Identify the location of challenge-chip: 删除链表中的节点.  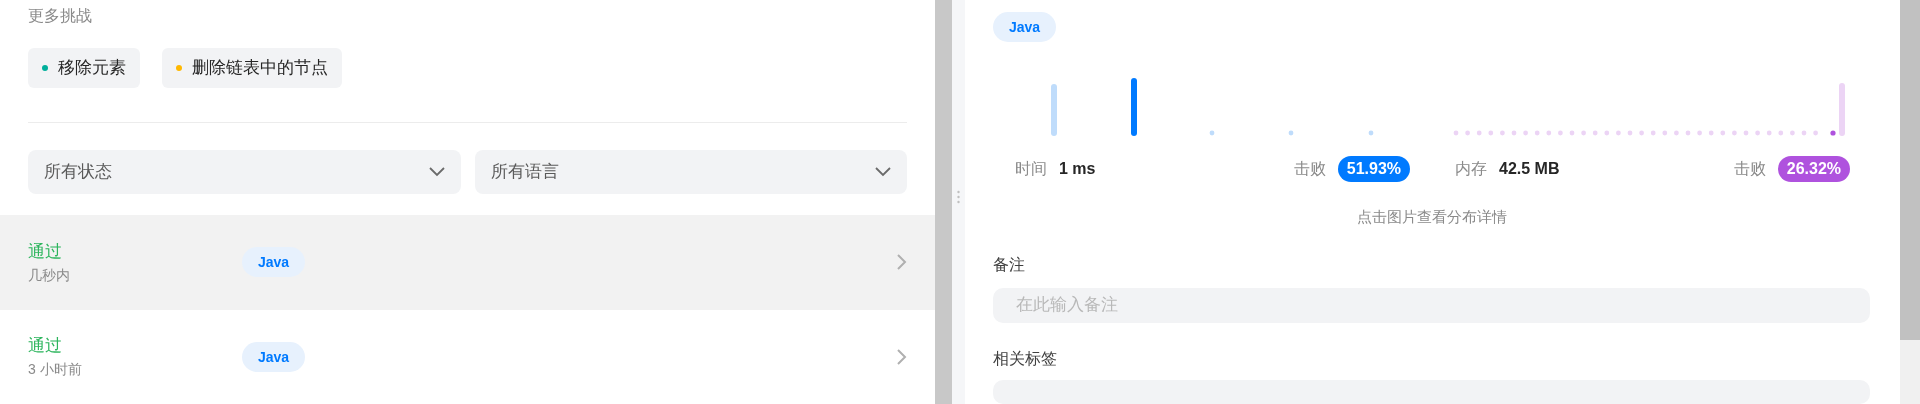
(252, 67).